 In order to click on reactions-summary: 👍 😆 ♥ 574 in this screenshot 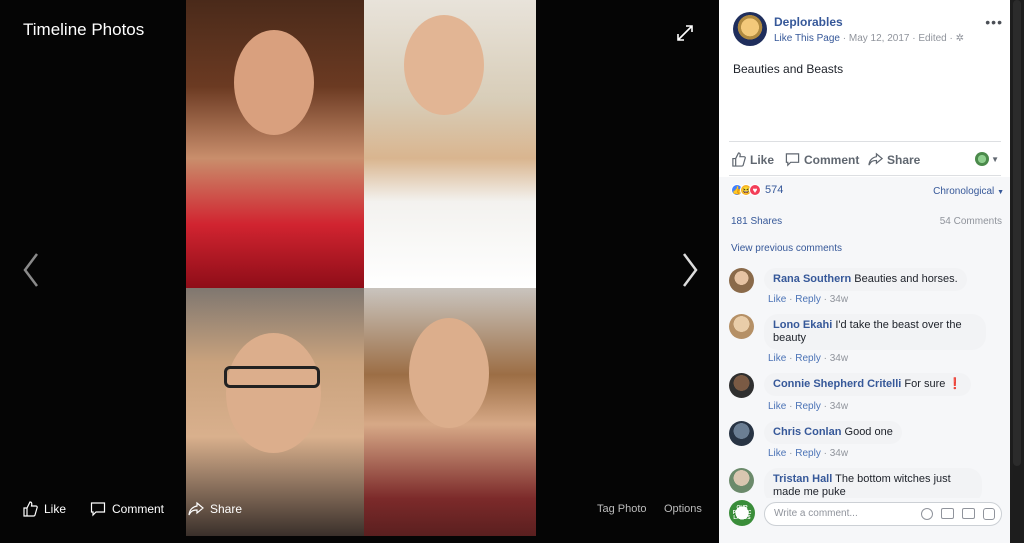, I will do `click(757, 190)`.